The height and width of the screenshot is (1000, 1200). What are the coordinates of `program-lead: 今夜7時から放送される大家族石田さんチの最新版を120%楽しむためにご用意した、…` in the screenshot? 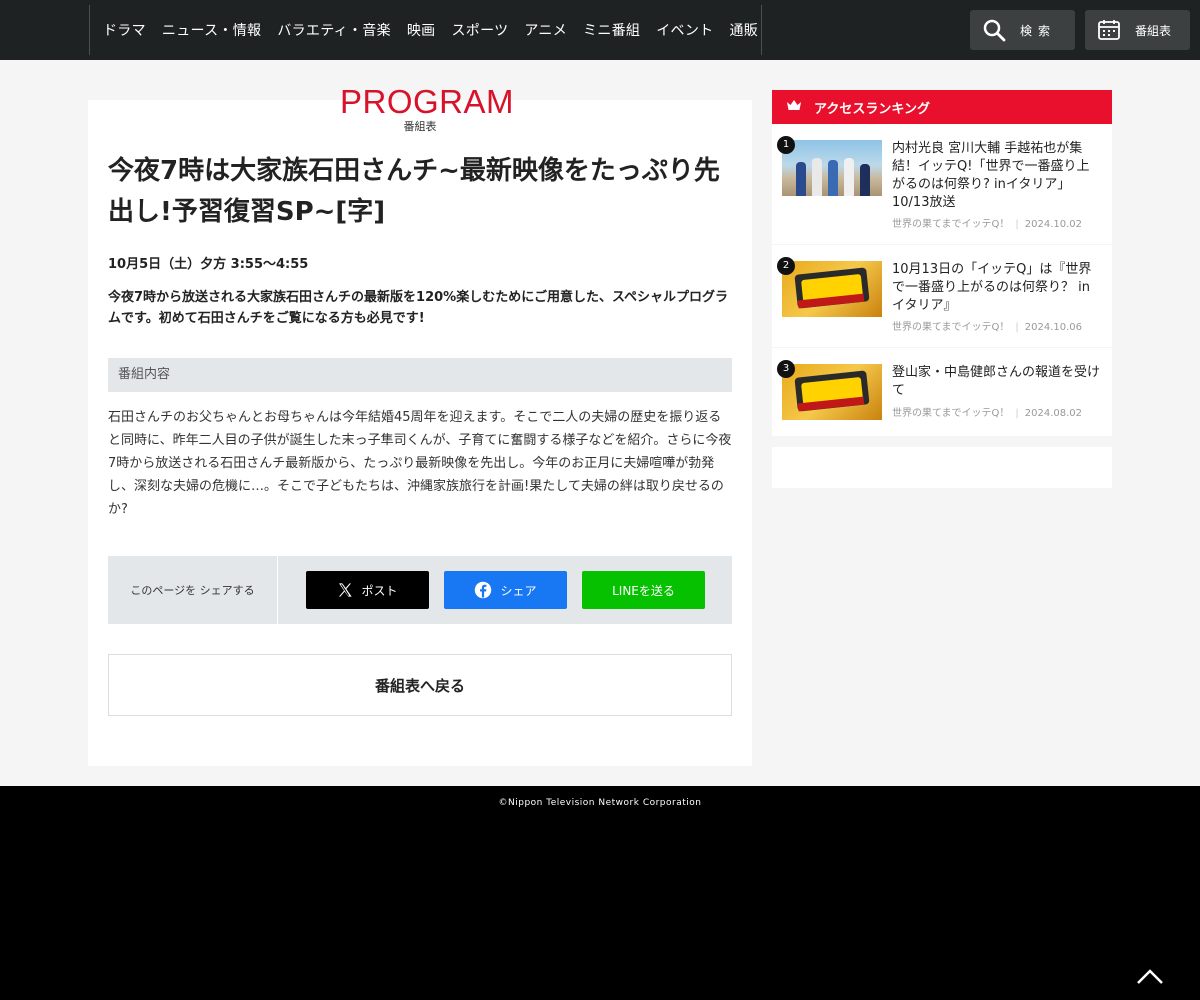 It's located at (418, 308).